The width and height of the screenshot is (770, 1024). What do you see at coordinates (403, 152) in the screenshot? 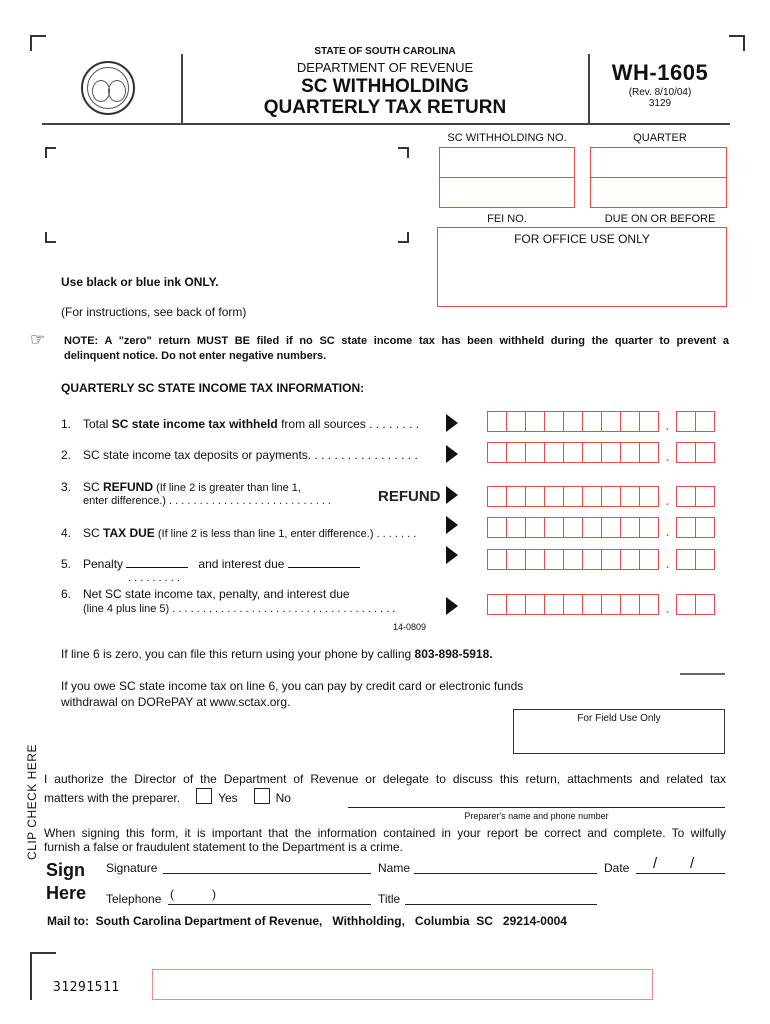
I see `address-window-mark-tr` at bounding box center [403, 152].